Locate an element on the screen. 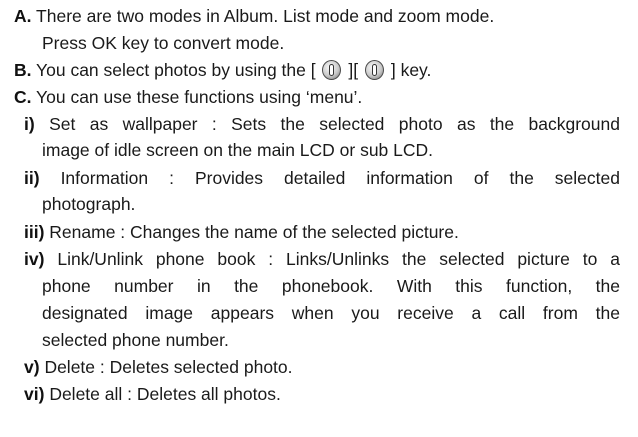 This screenshot has width=638, height=437. subitem-vi-marker: vi) is located at coordinates (34, 394).